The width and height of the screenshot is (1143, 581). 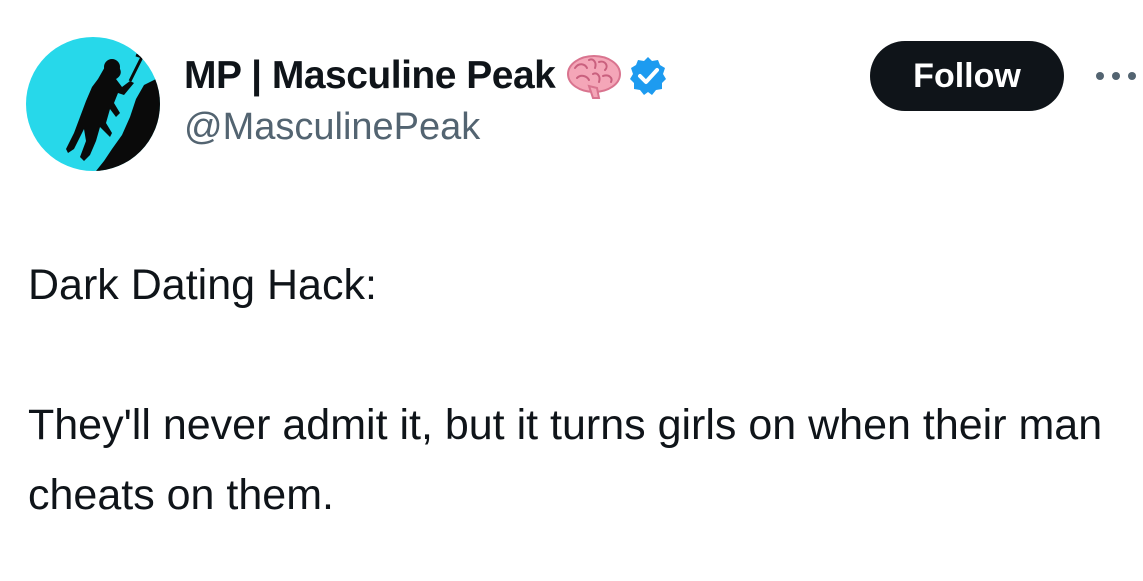 What do you see at coordinates (370, 76) in the screenshot?
I see `author-display-name: MP | Masculine Peak` at bounding box center [370, 76].